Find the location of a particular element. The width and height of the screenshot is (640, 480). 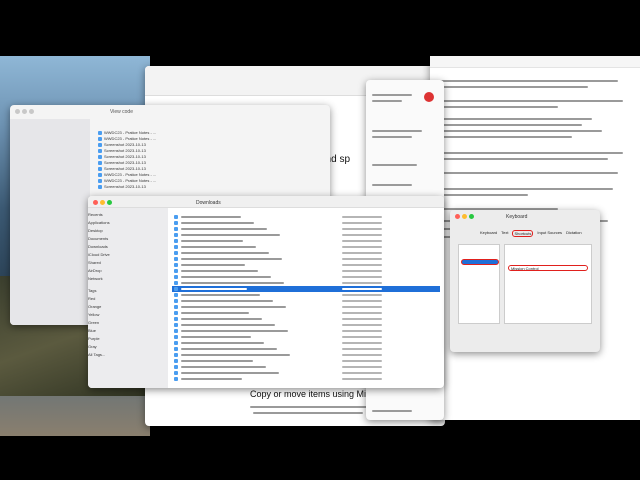

section-heading: Copy or move items using Miss is located at coordinates (313, 394).